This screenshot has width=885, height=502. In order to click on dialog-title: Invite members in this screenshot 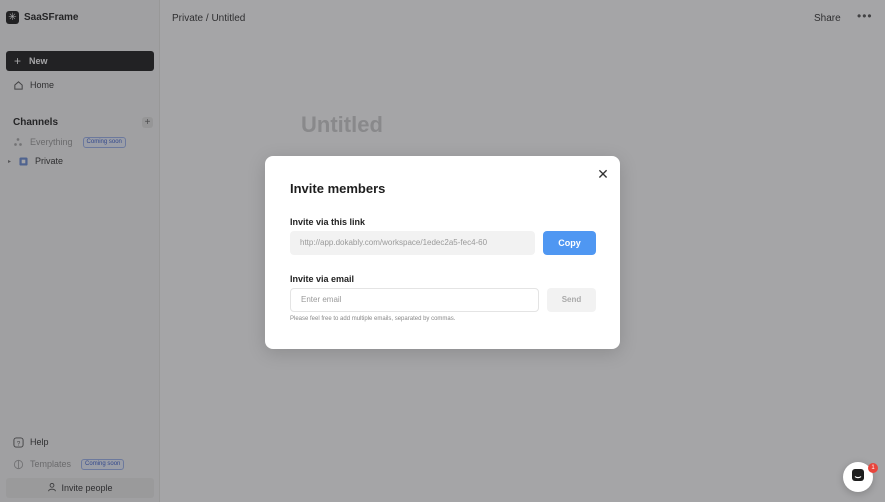, I will do `click(338, 188)`.